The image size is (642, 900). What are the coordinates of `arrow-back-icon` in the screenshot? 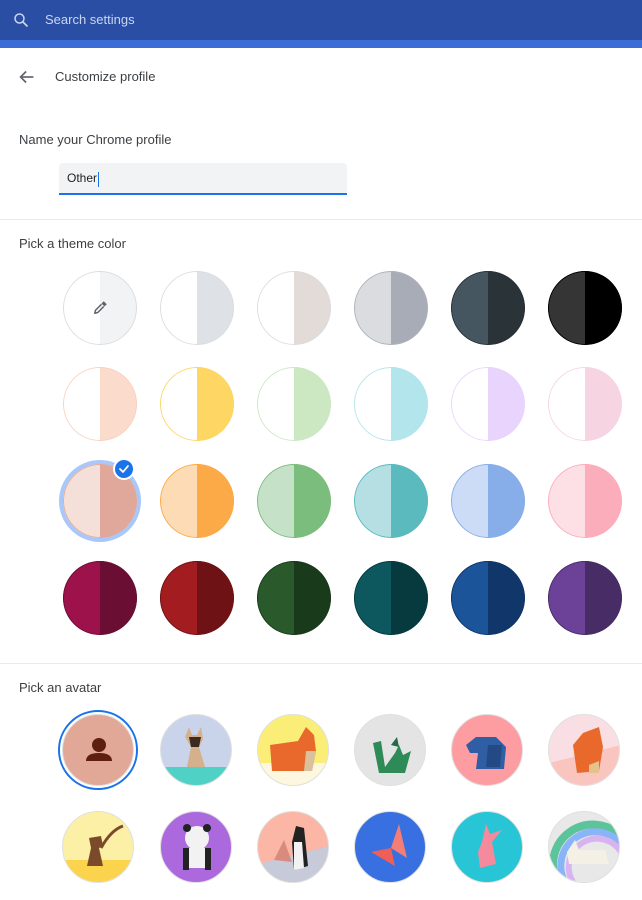 It's located at (27, 77).